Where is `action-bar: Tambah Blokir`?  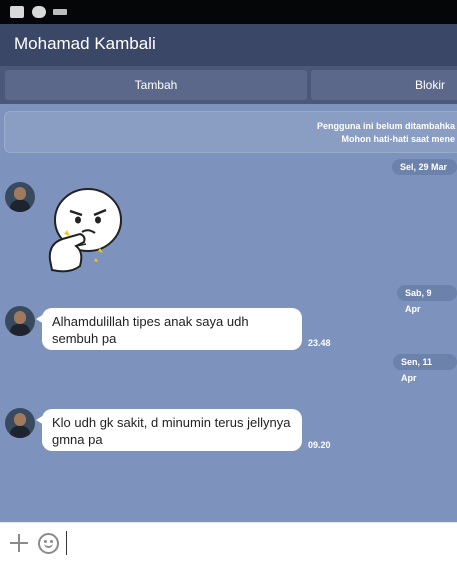 action-bar: Tambah Blokir is located at coordinates (228, 85).